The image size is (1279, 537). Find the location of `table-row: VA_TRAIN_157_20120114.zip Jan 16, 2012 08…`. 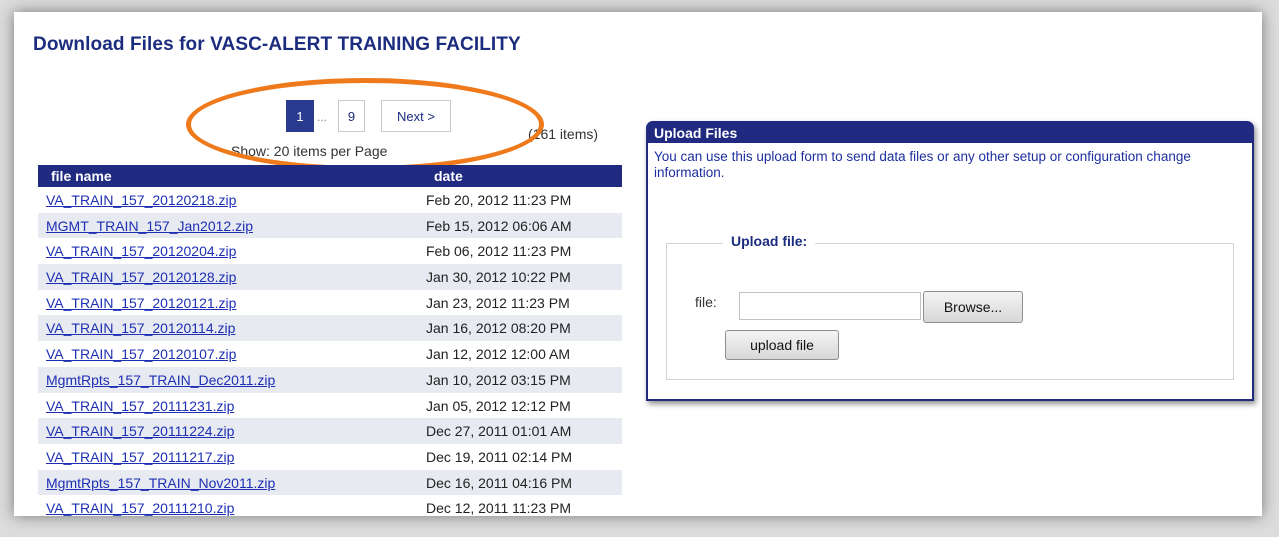

table-row: VA_TRAIN_157_20120114.zip Jan 16, 2012 08… is located at coordinates (330, 328).